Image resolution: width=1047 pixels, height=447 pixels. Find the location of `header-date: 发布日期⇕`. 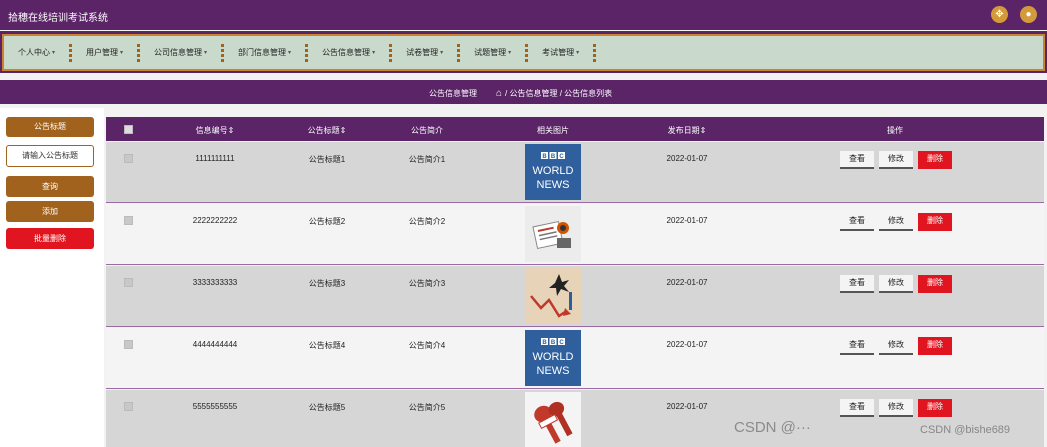

header-date: 发布日期⇕ is located at coordinates (687, 130).